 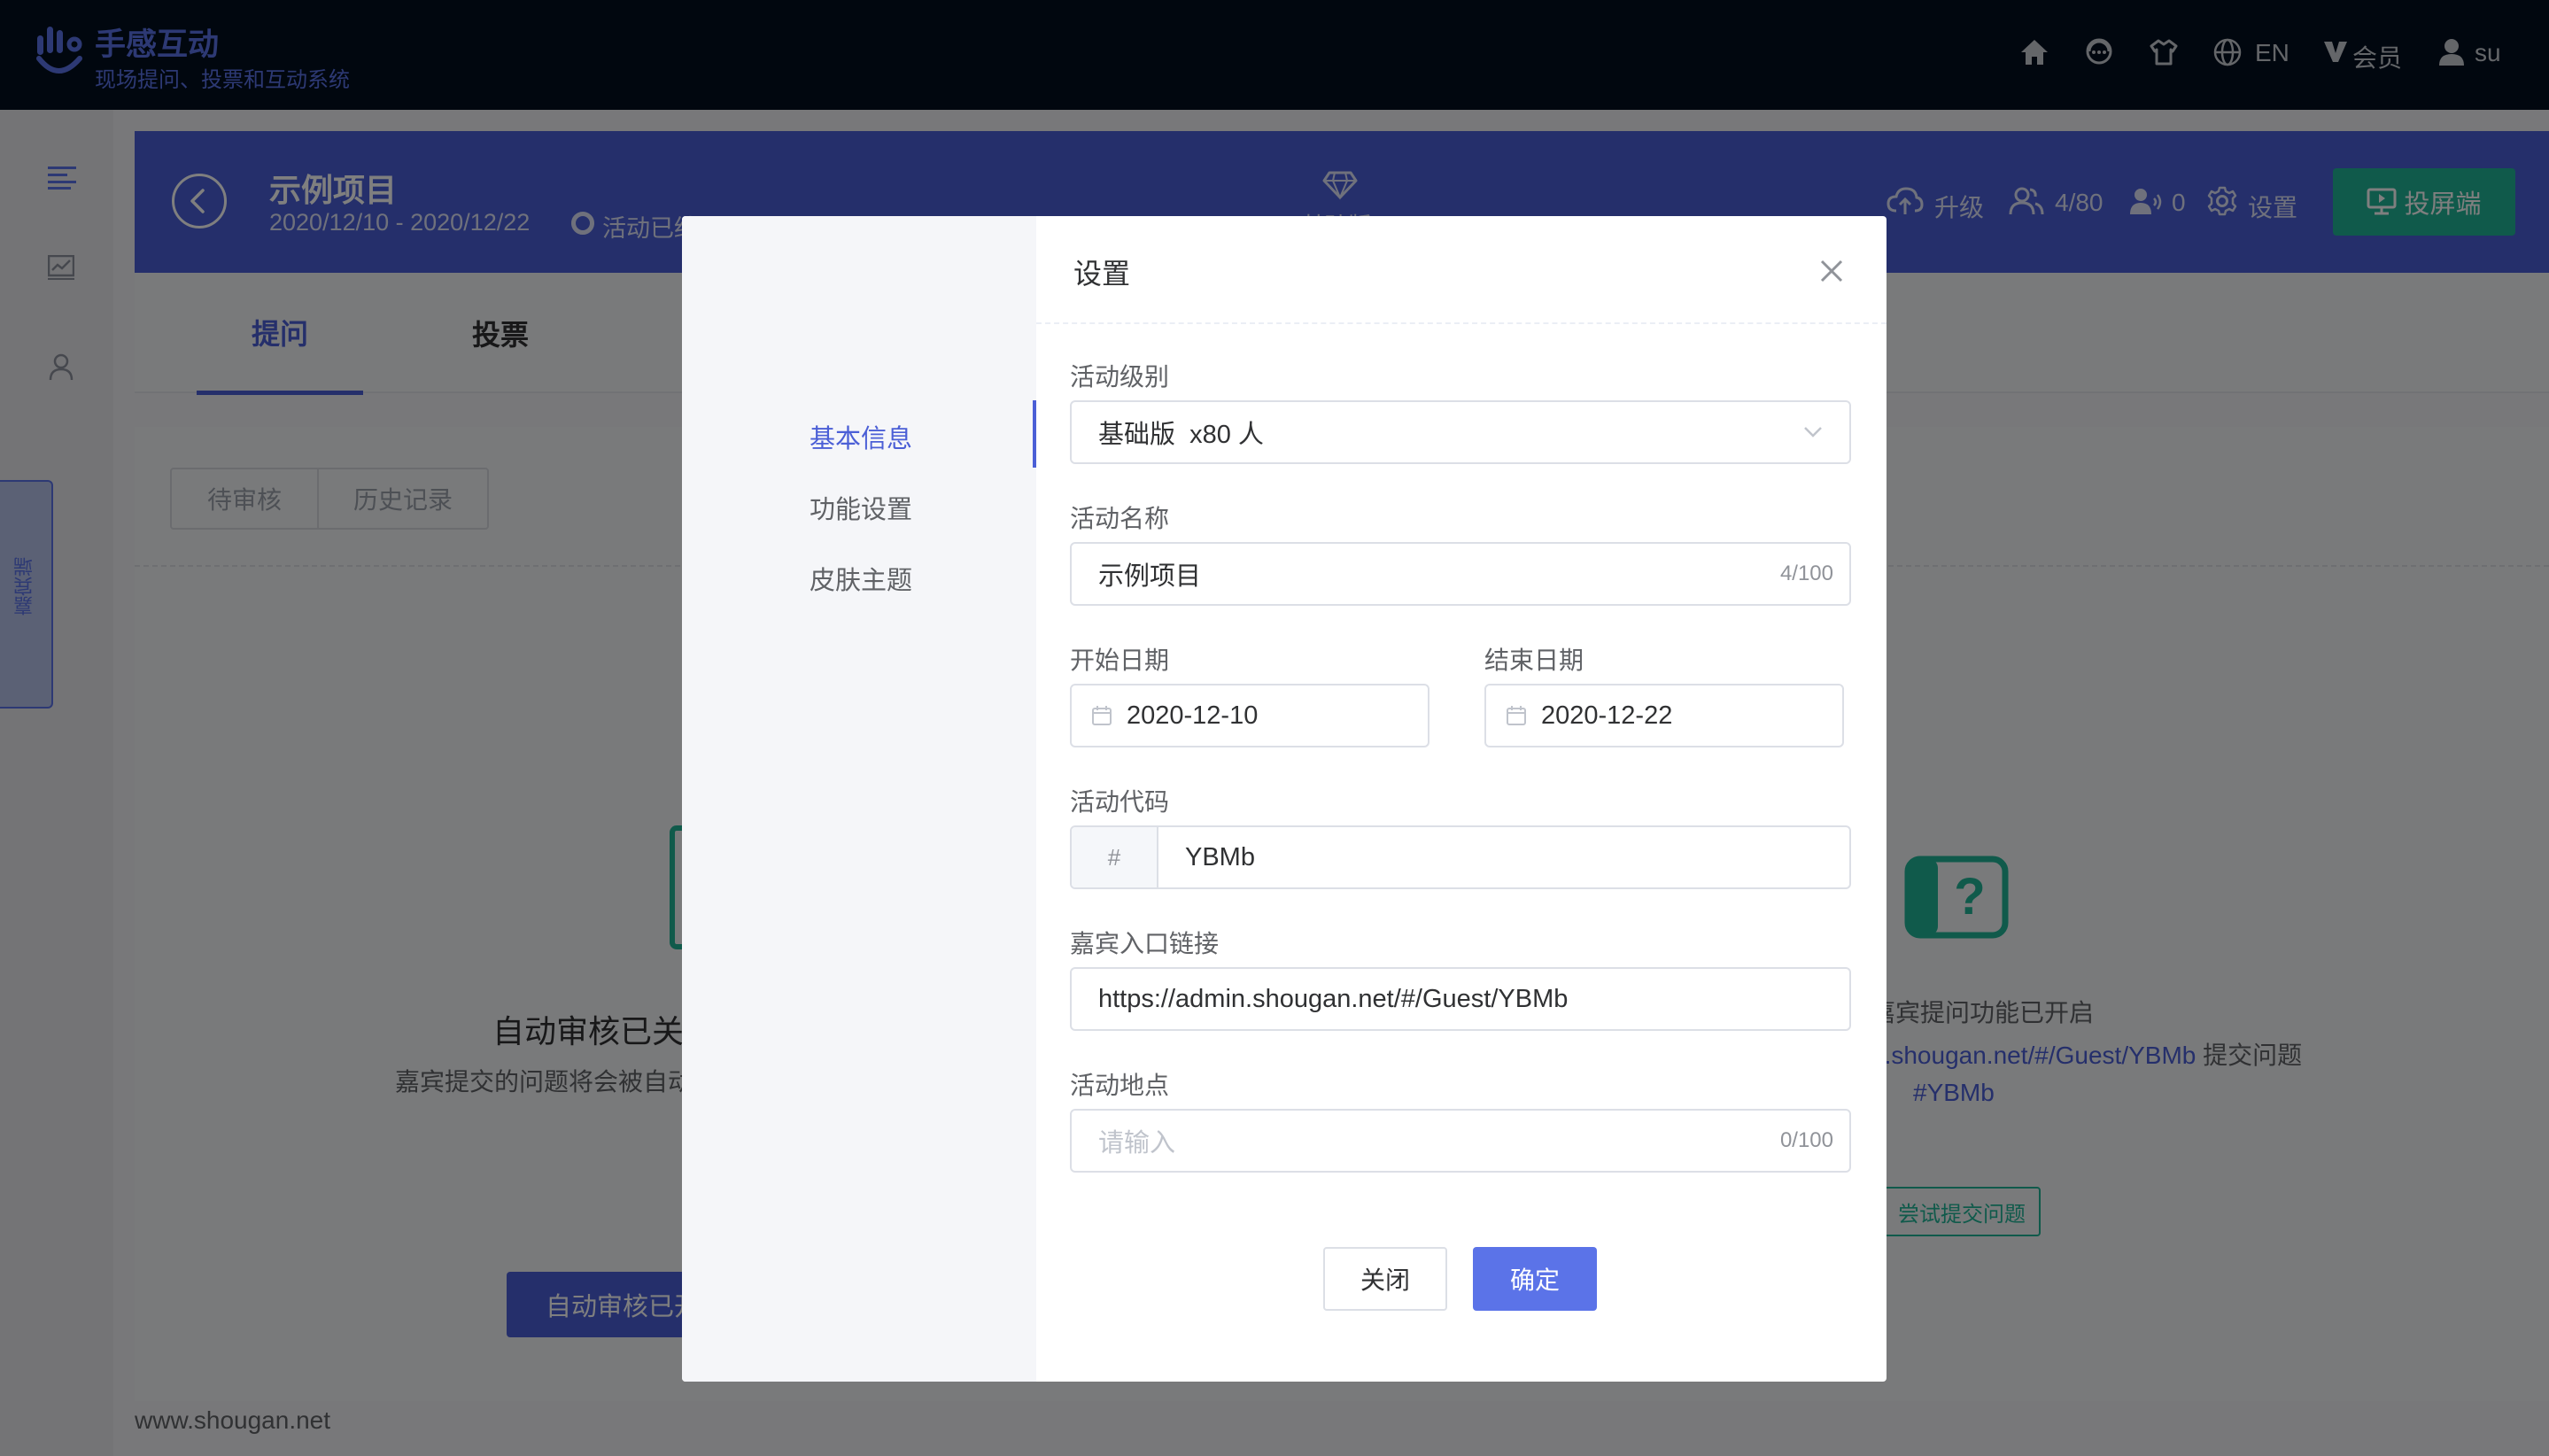 What do you see at coordinates (1193, 715) in the screenshot?
I see `start-date-value: 2020-12-10` at bounding box center [1193, 715].